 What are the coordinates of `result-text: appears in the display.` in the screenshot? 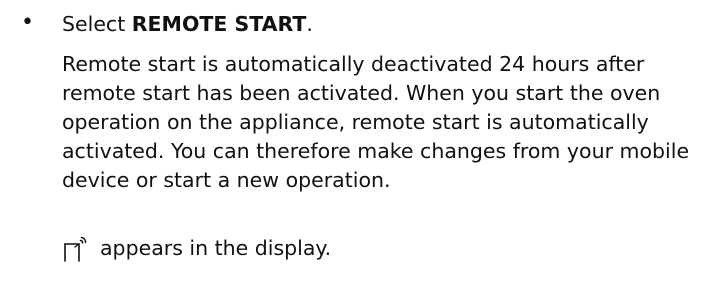 It's located at (216, 248).